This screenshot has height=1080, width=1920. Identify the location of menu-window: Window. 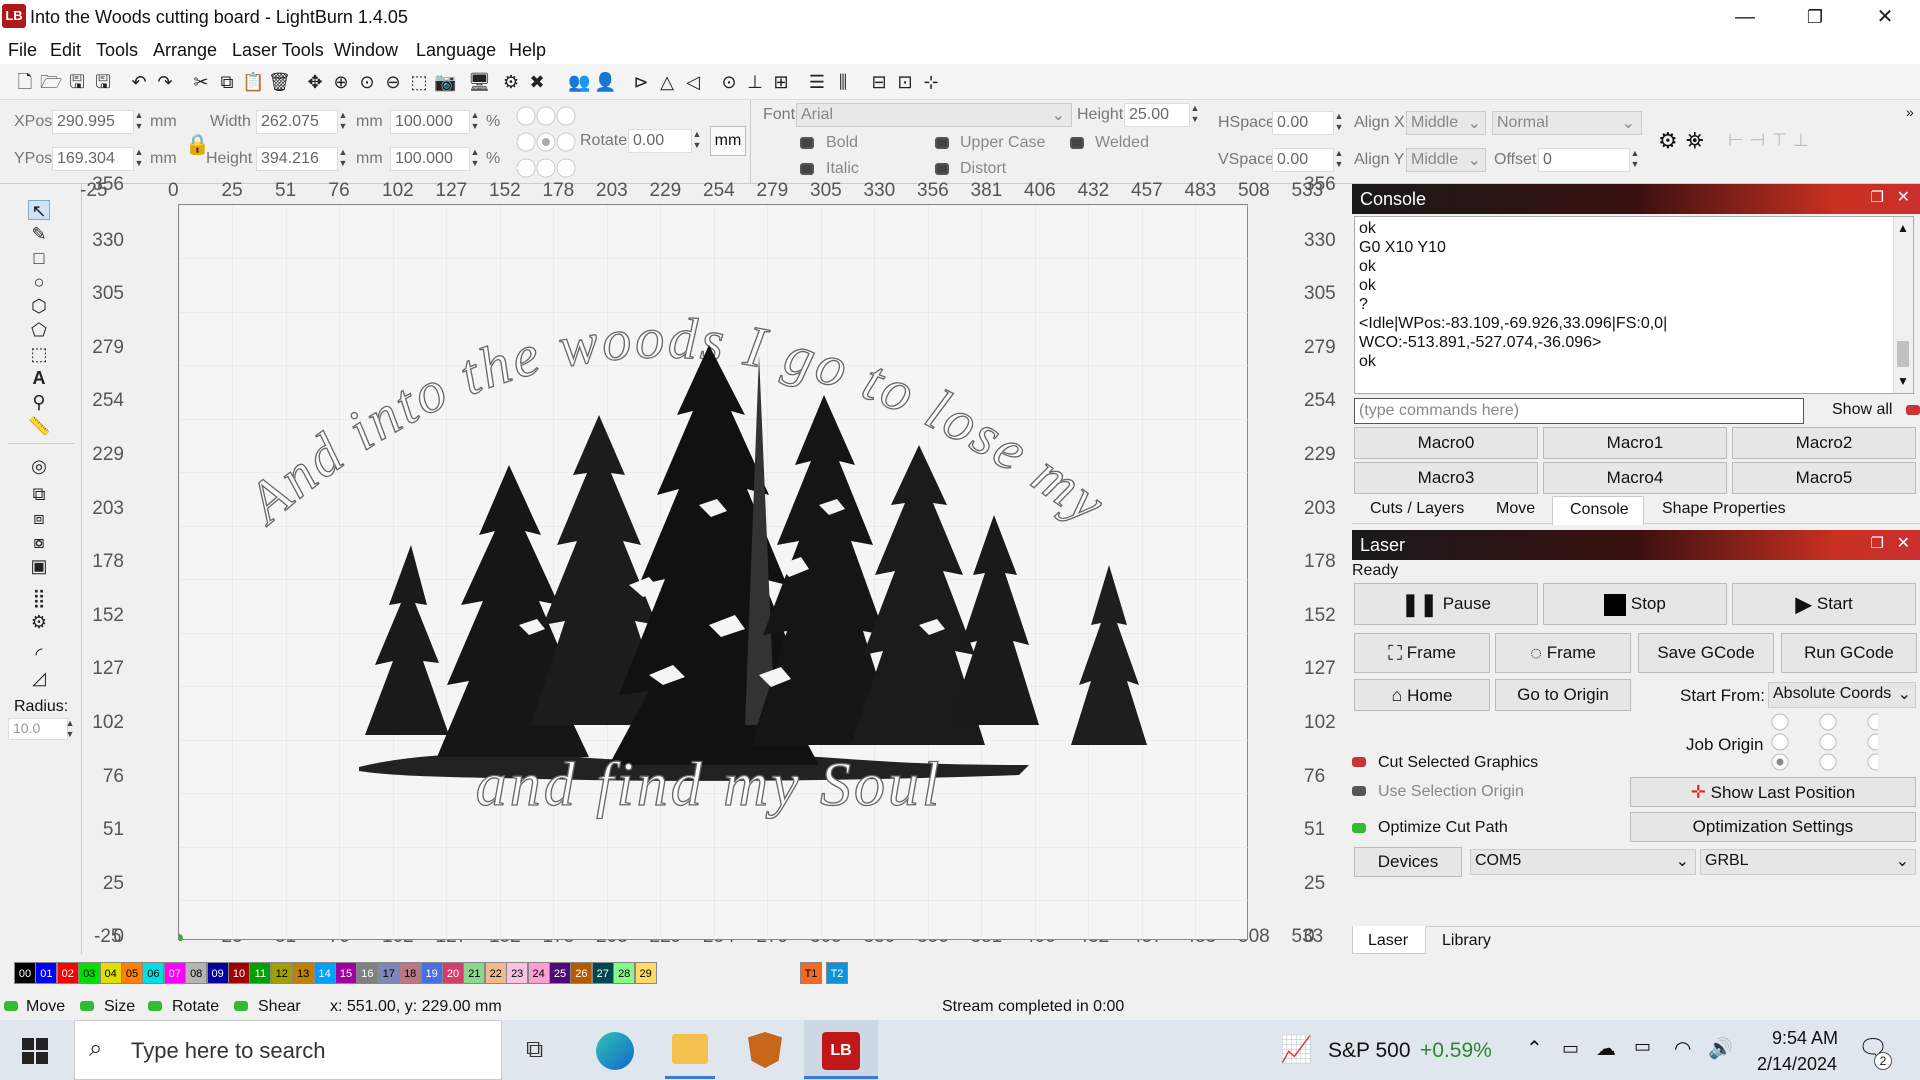
(366, 50).